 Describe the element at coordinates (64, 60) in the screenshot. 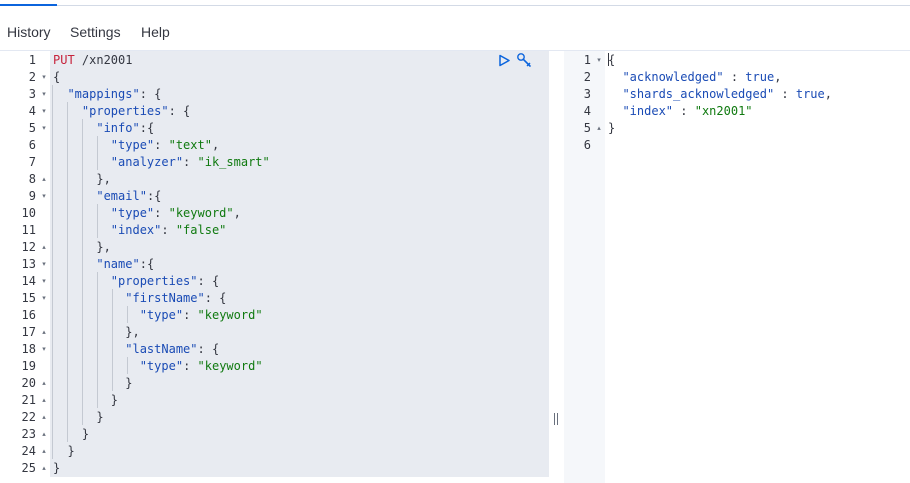

I see `code-token: PUT` at that location.